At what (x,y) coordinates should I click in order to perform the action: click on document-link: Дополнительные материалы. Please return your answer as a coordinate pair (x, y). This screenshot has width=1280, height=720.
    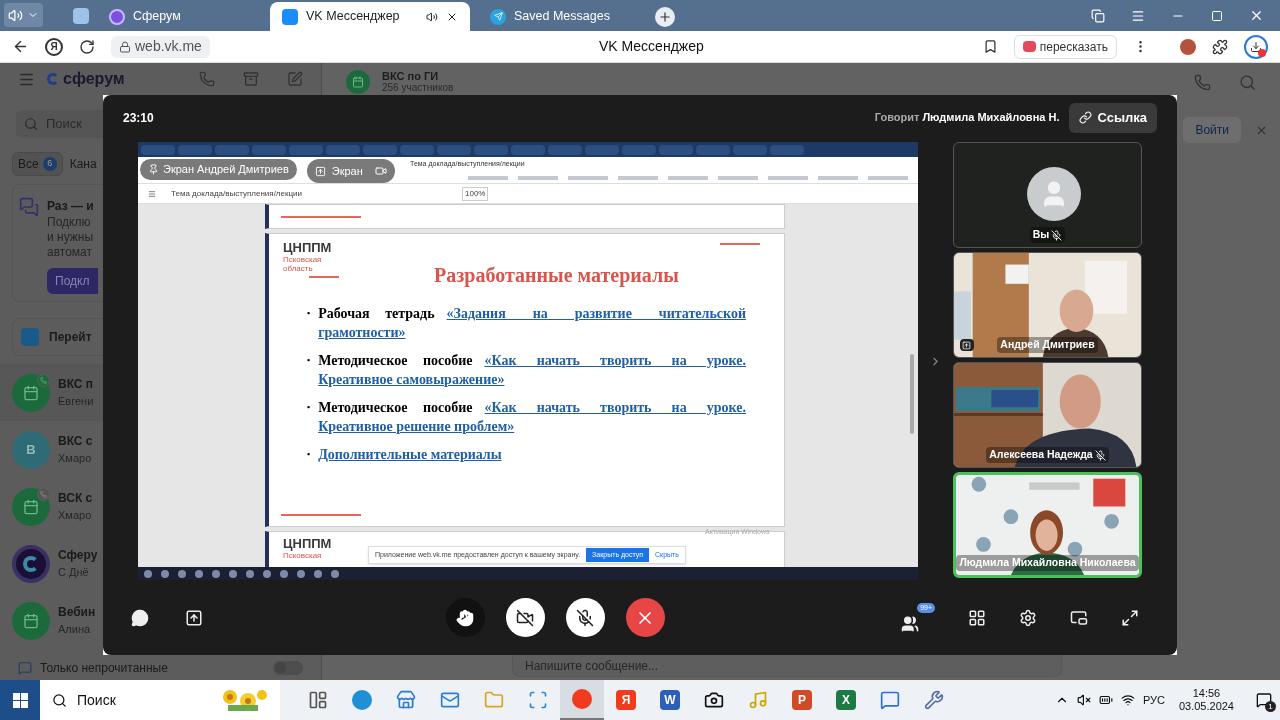
    Looking at the image, I should click on (410, 454).